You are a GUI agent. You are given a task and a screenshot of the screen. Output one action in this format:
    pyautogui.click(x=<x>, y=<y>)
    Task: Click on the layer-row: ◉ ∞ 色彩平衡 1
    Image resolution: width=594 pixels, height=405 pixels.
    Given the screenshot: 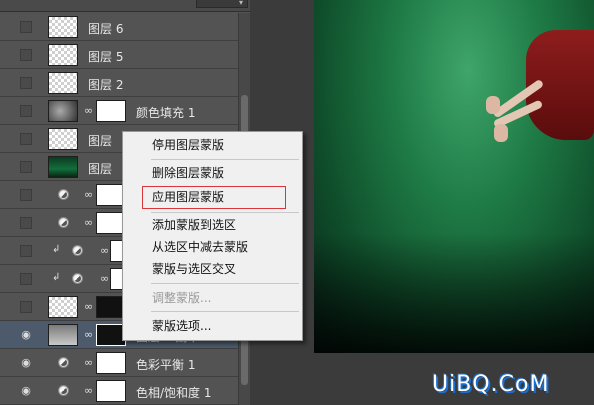 What is the action you would take?
    pyautogui.click(x=119, y=363)
    